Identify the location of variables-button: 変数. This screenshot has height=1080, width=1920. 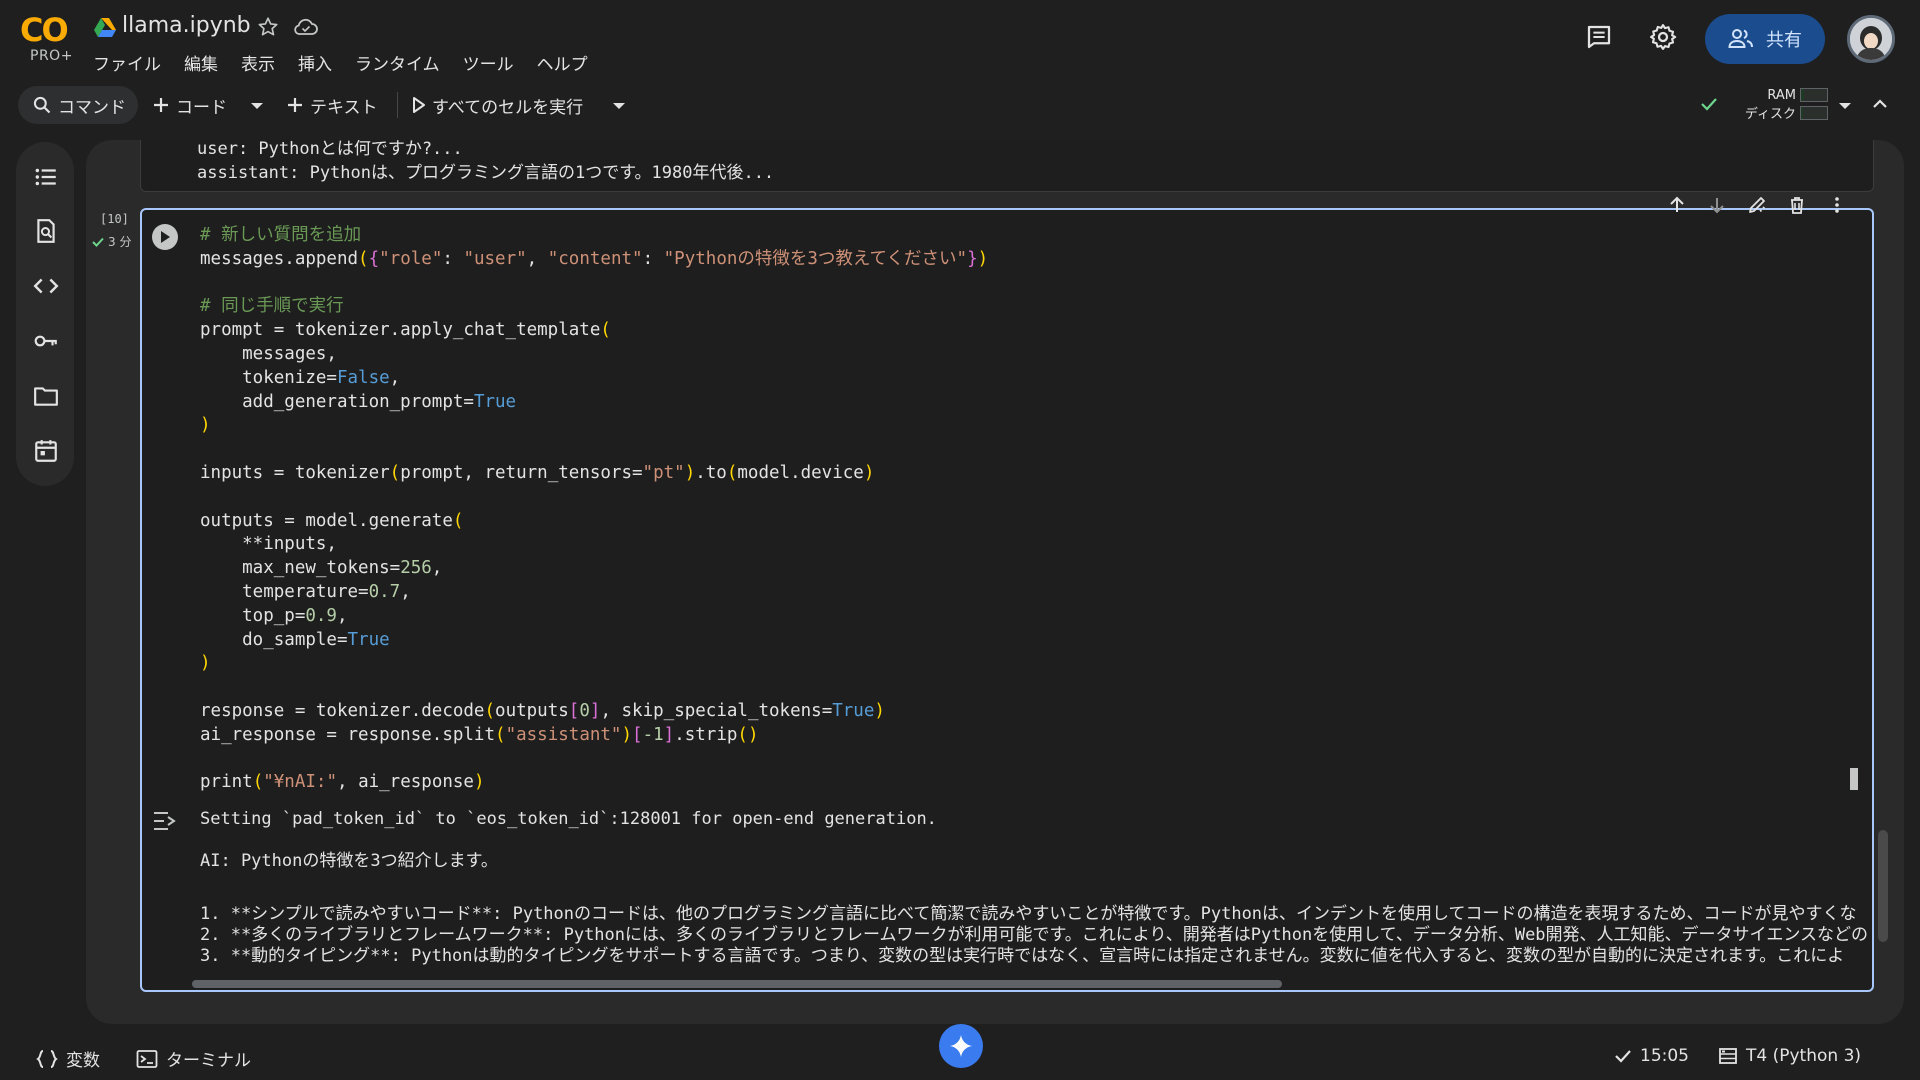
(68, 1058).